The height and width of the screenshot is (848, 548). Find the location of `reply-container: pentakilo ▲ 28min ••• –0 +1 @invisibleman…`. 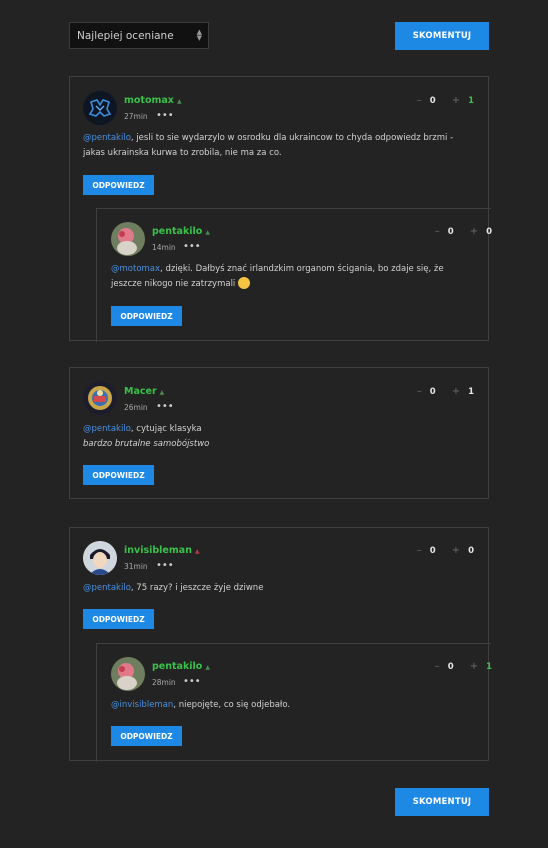

reply-container: pentakilo ▲ 28min ••• –0 +1 @invisibleman… is located at coordinates (294, 702).